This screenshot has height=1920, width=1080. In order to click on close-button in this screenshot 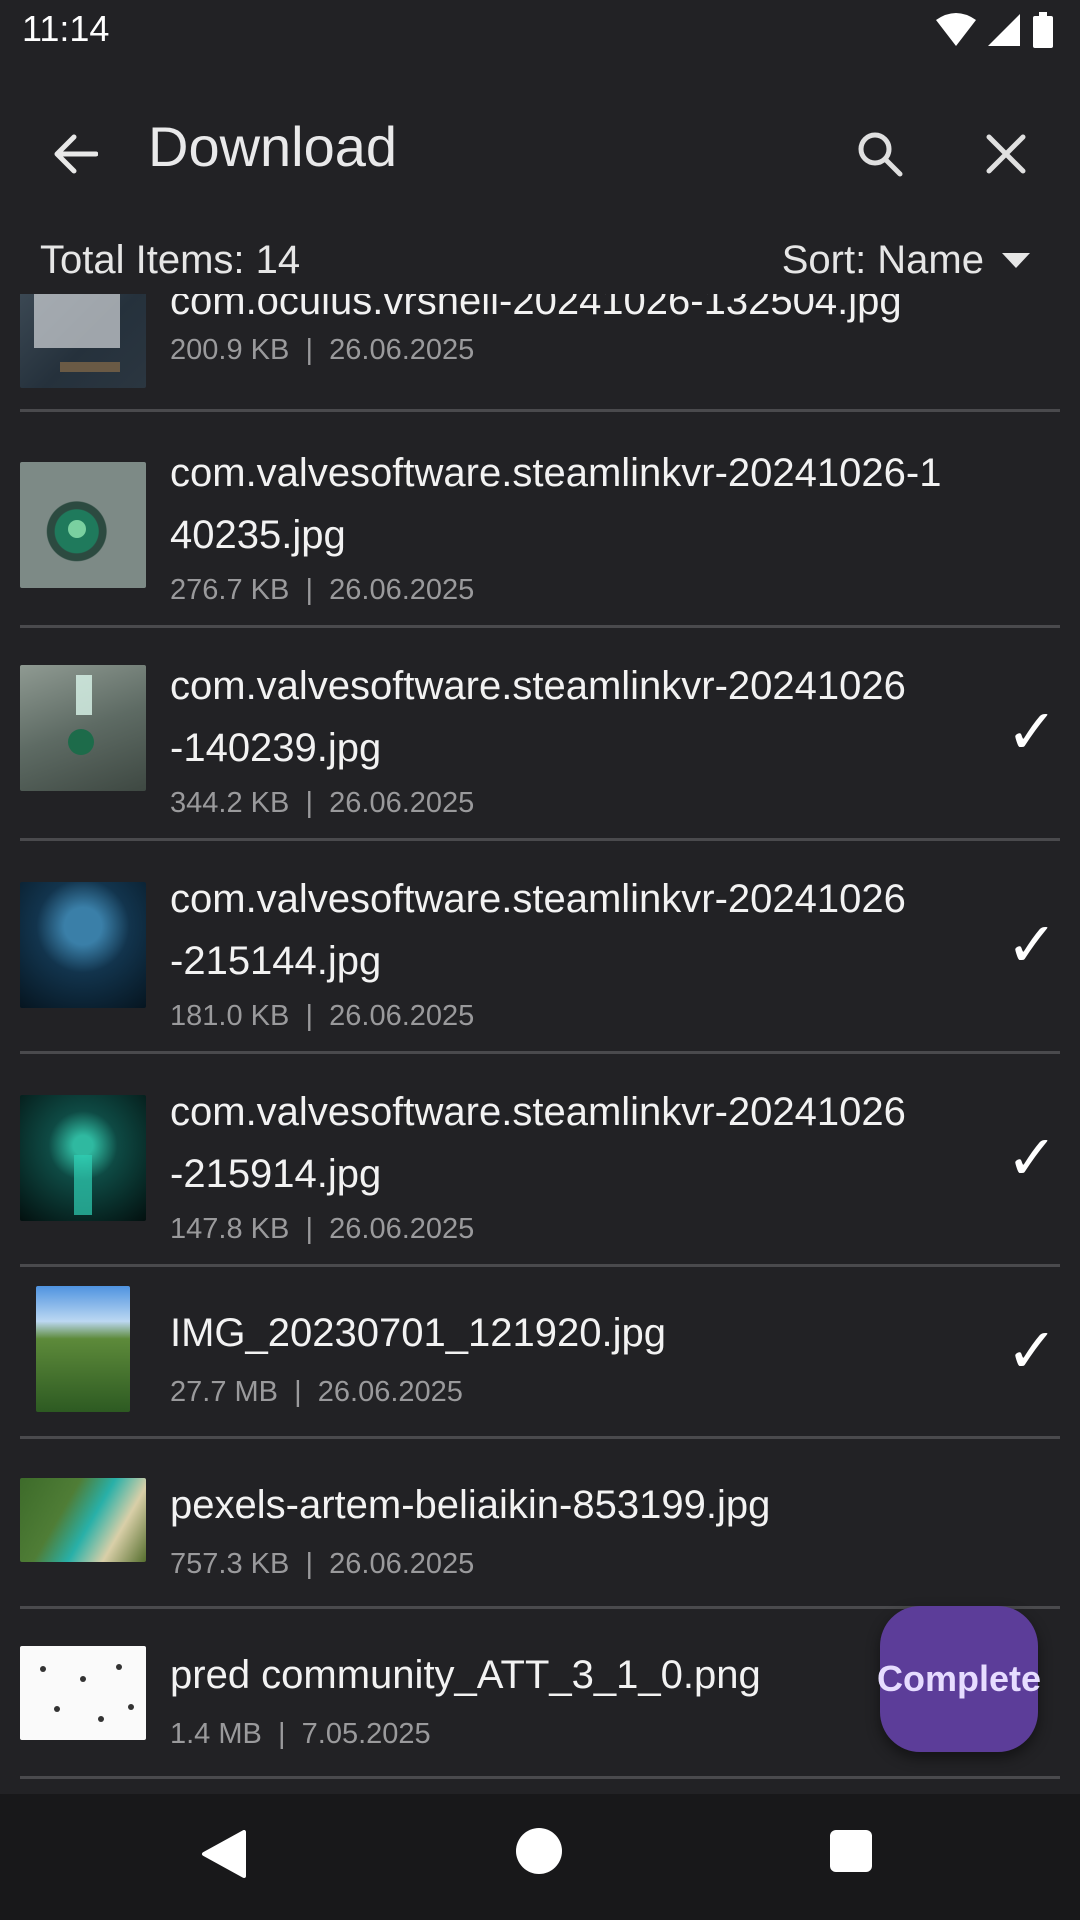, I will do `click(1006, 154)`.